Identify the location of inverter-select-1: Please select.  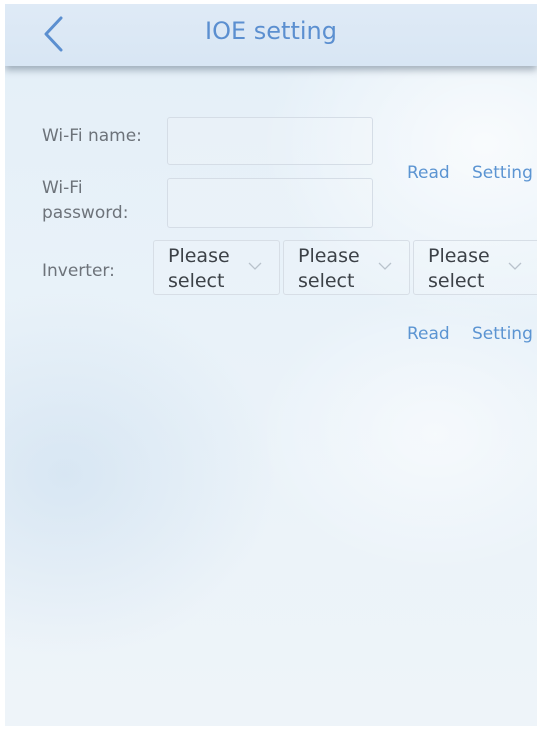
(216, 267).